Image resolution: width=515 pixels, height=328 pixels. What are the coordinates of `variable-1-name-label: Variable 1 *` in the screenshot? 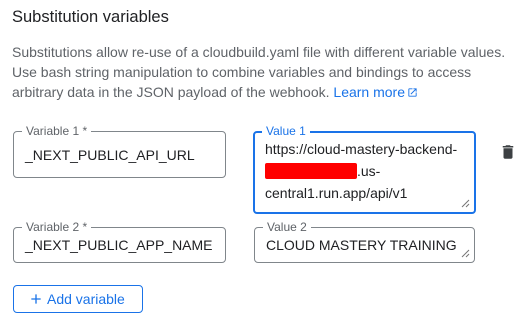 It's located at (57, 131).